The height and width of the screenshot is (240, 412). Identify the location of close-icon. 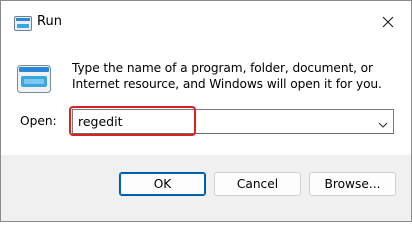
(388, 22).